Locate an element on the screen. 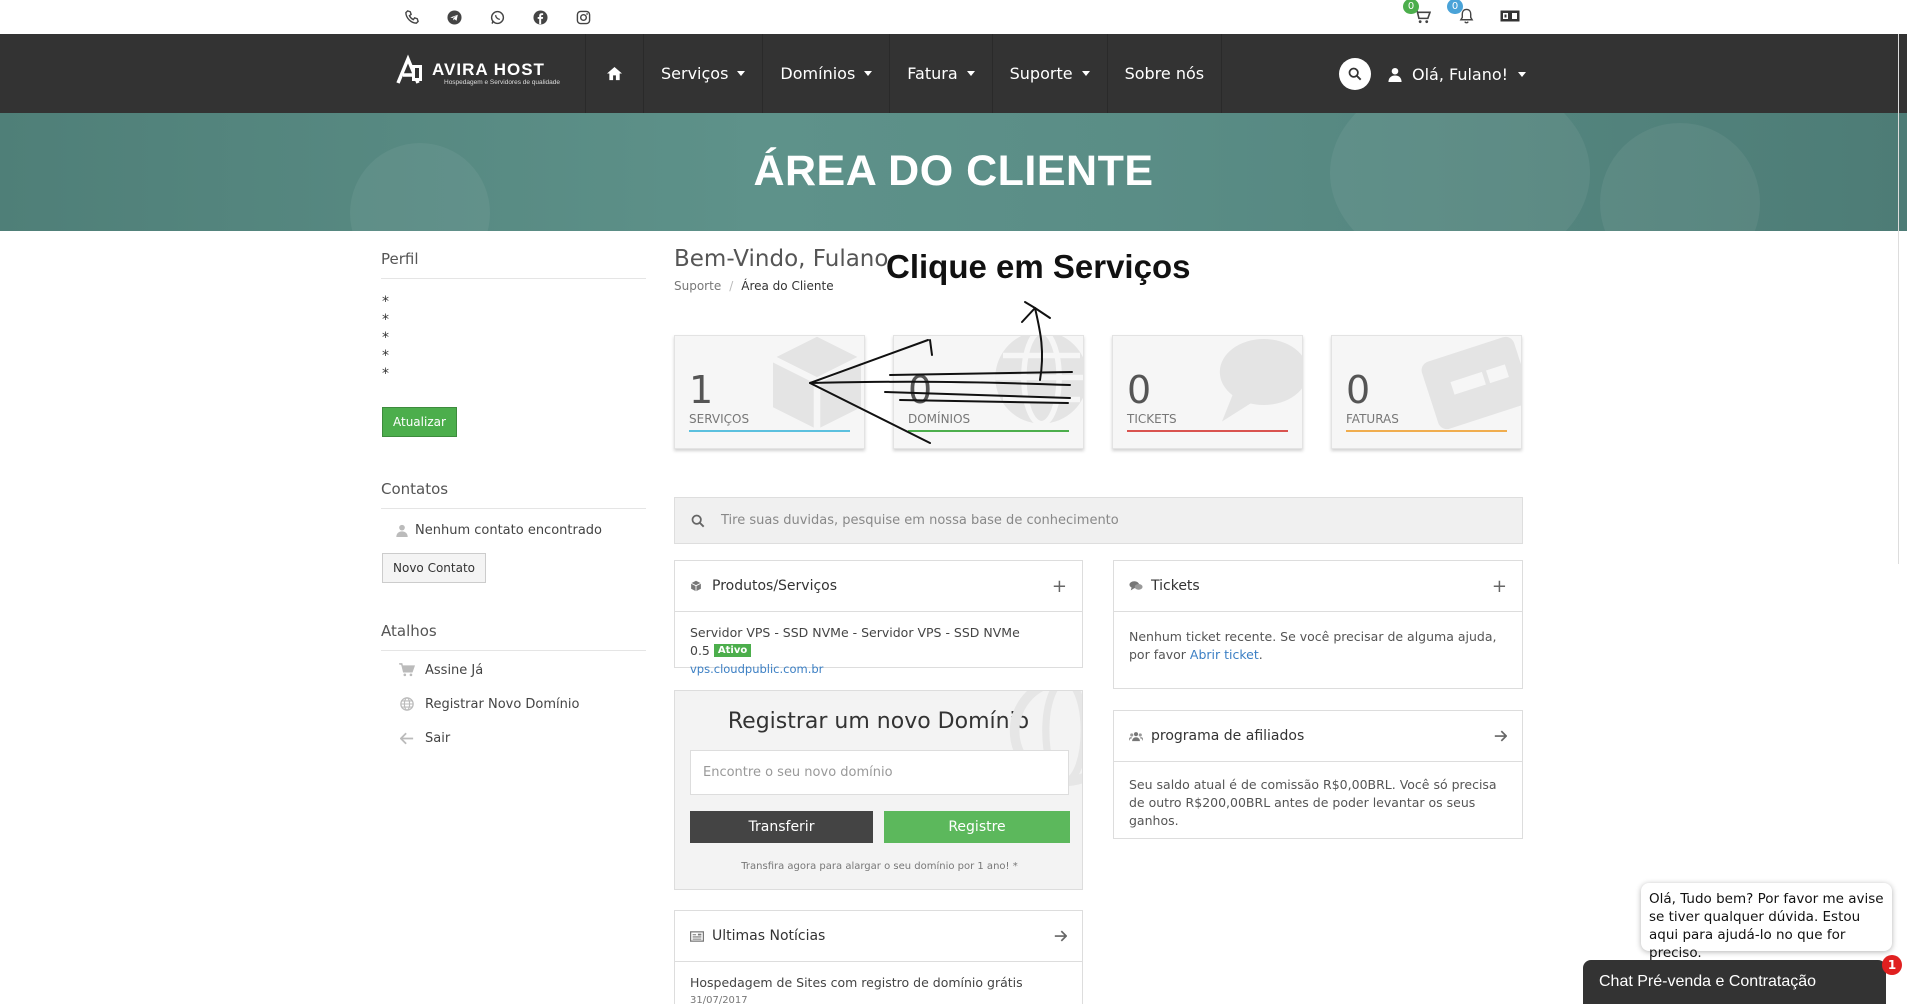 This screenshot has width=1907, height=1004. tile-label: FATURAS is located at coordinates (1372, 419).